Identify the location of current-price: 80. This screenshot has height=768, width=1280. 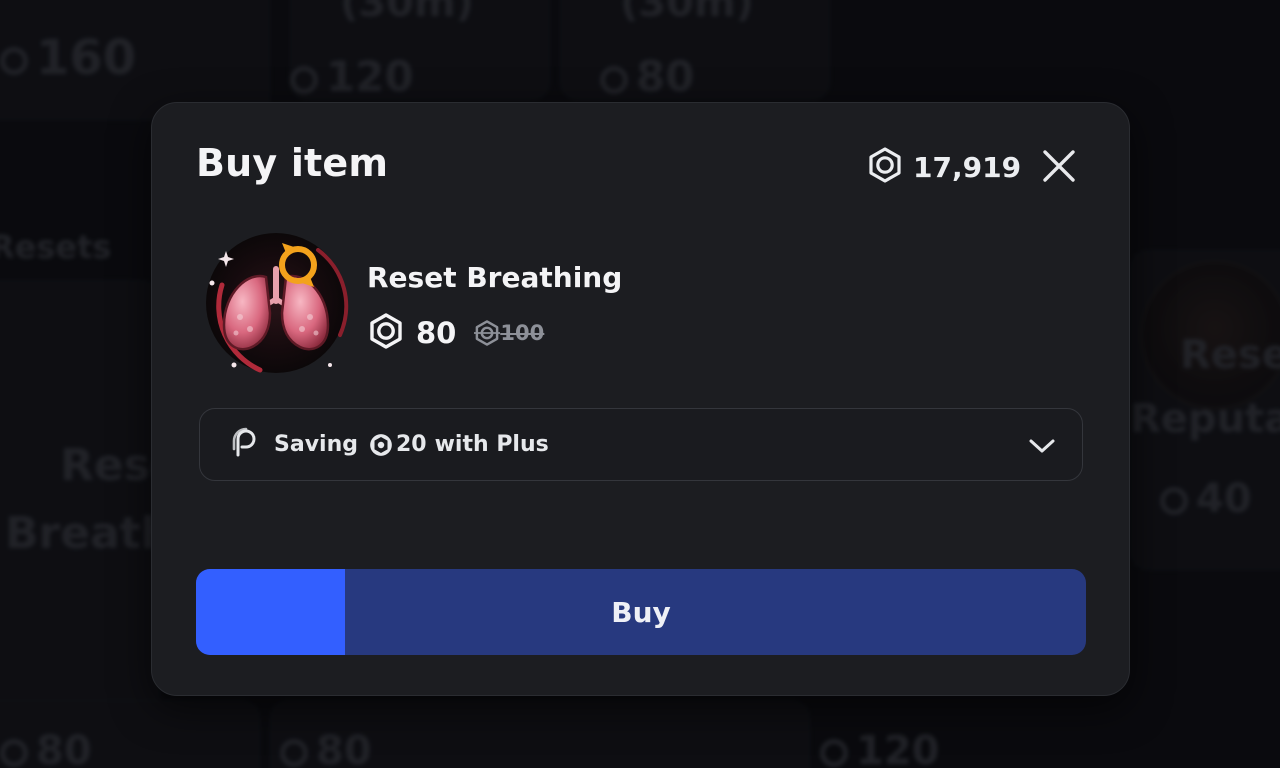
(436, 333).